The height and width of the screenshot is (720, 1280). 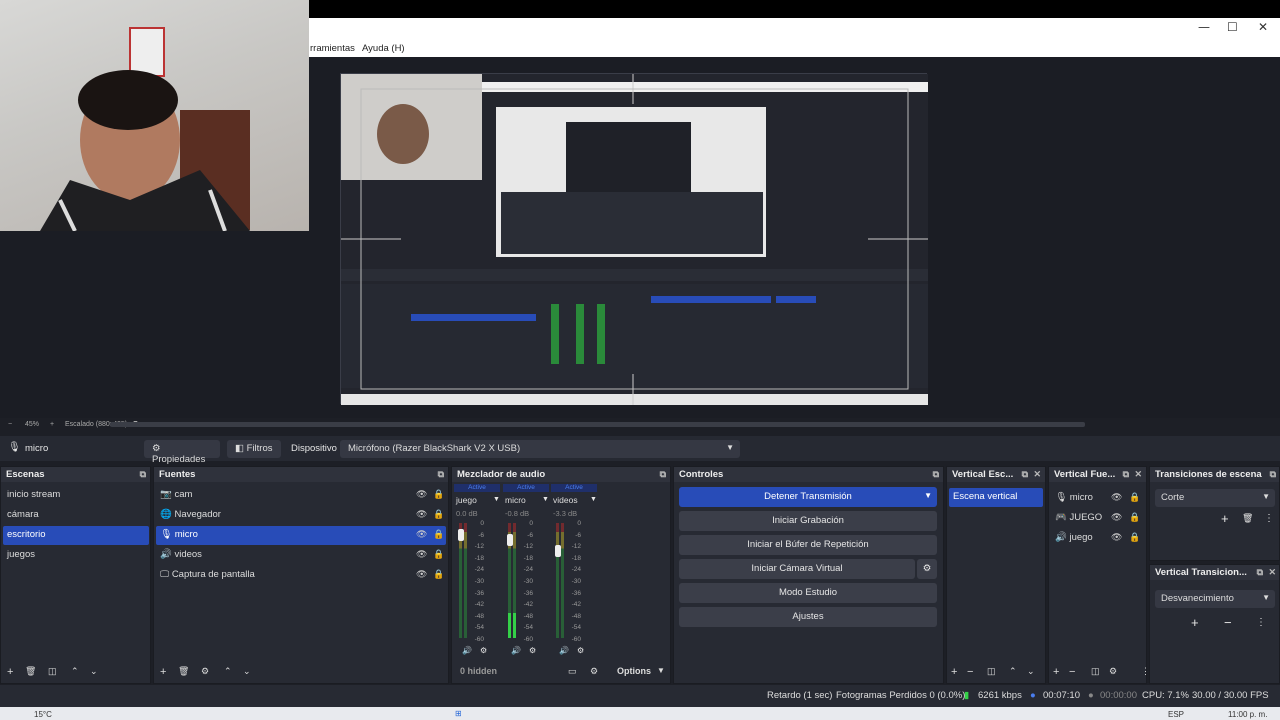 I want to click on preview-scrollbar, so click(x=597, y=424).